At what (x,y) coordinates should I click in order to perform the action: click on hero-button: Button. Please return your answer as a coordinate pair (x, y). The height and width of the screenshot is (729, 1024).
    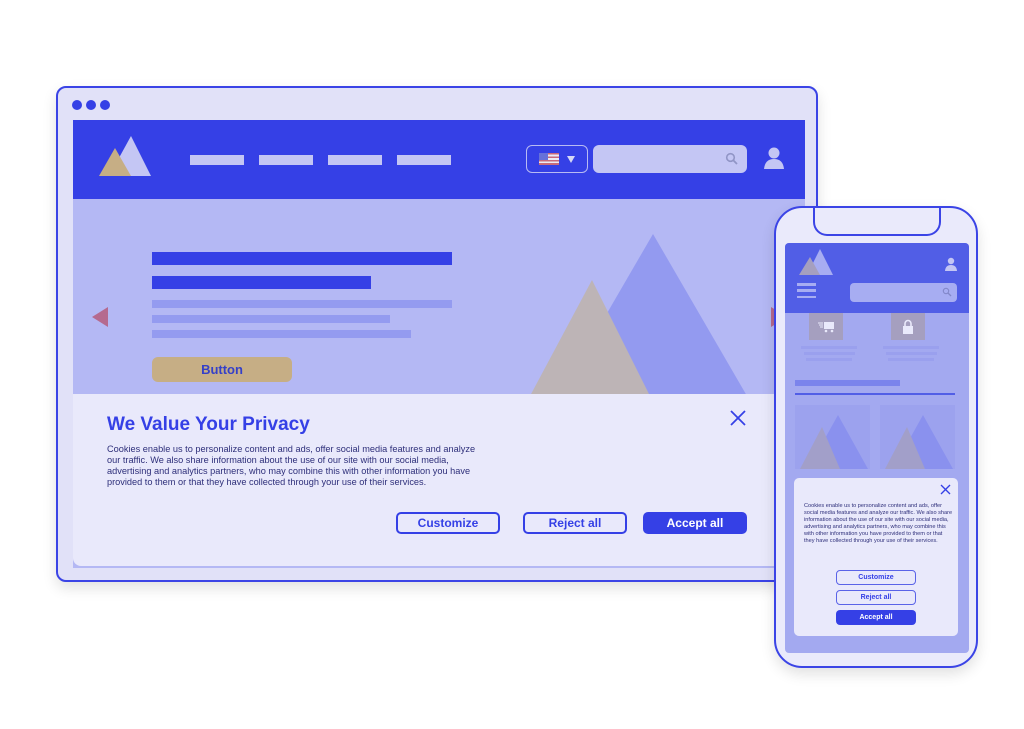
    Looking at the image, I should click on (222, 369).